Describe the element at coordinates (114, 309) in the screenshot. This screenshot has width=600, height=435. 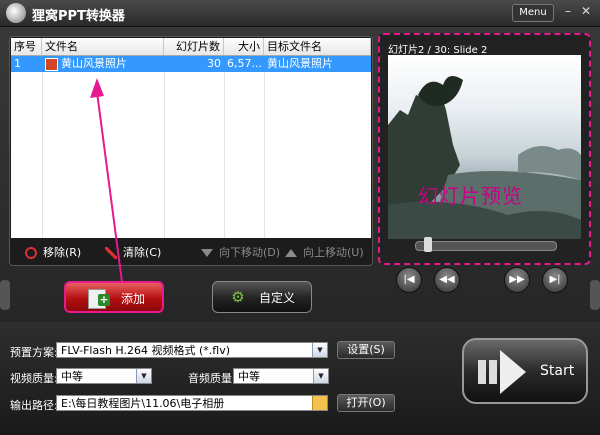
I see `add-button: 添加(A)` at that location.